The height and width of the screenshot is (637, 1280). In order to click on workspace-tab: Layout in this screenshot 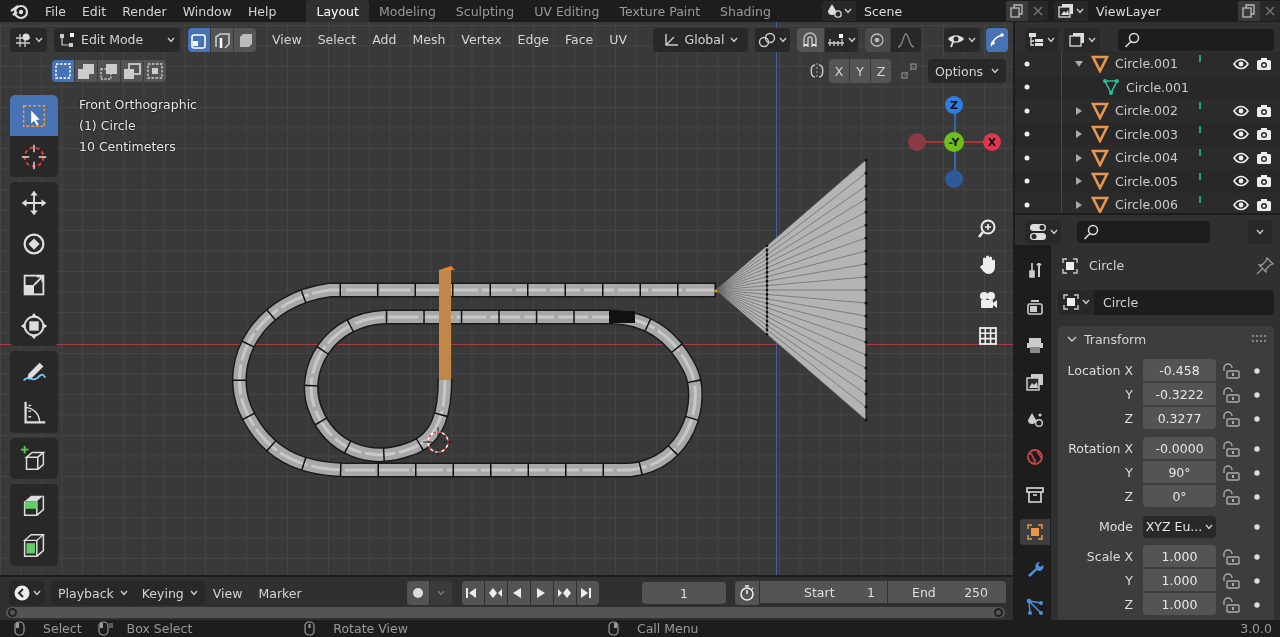, I will do `click(337, 11)`.